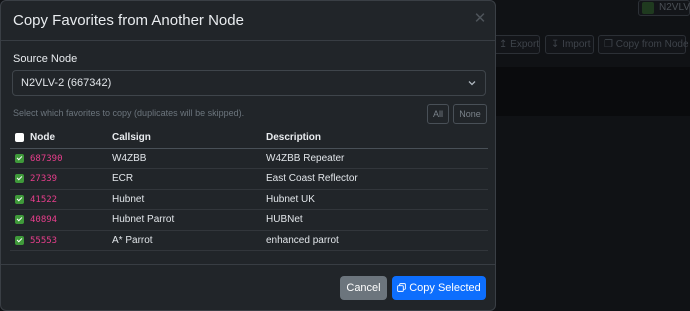 The height and width of the screenshot is (311, 690). I want to click on import-label: Import, so click(576, 44).